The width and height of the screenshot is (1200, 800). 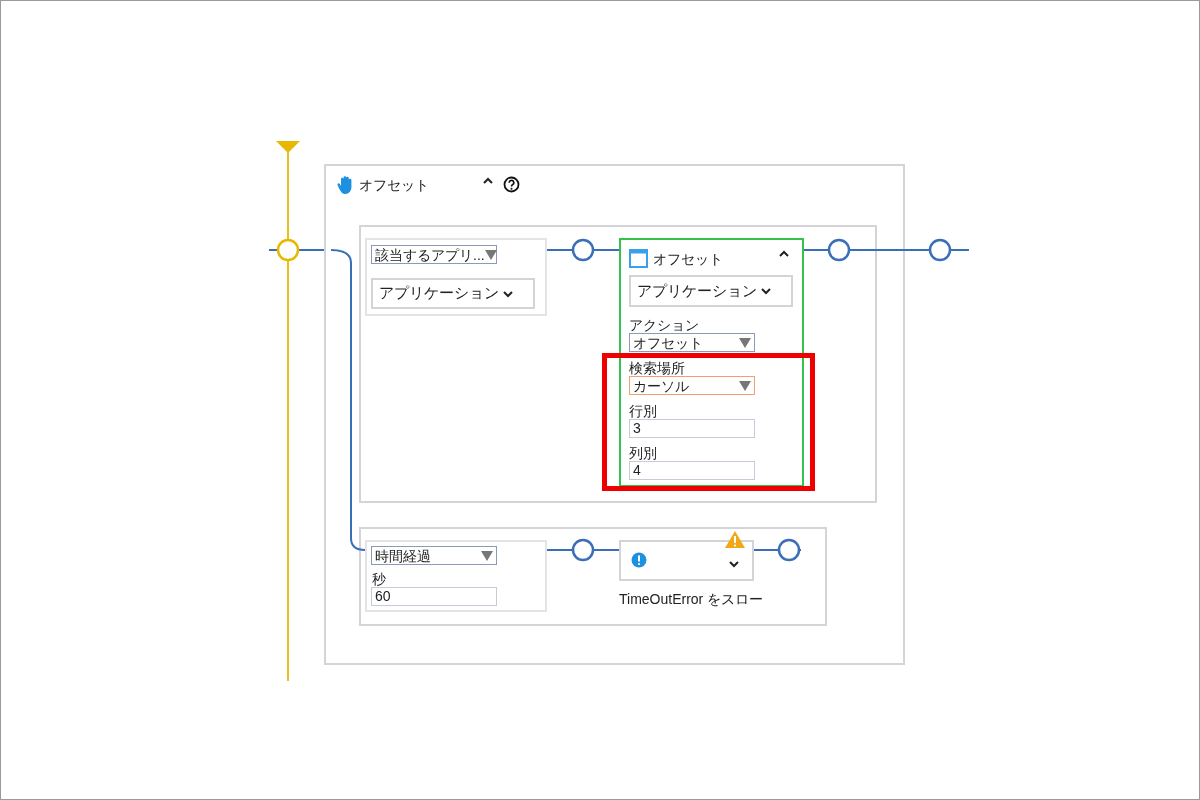 What do you see at coordinates (692, 342) in the screenshot?
I see `dropdown: オフセット` at bounding box center [692, 342].